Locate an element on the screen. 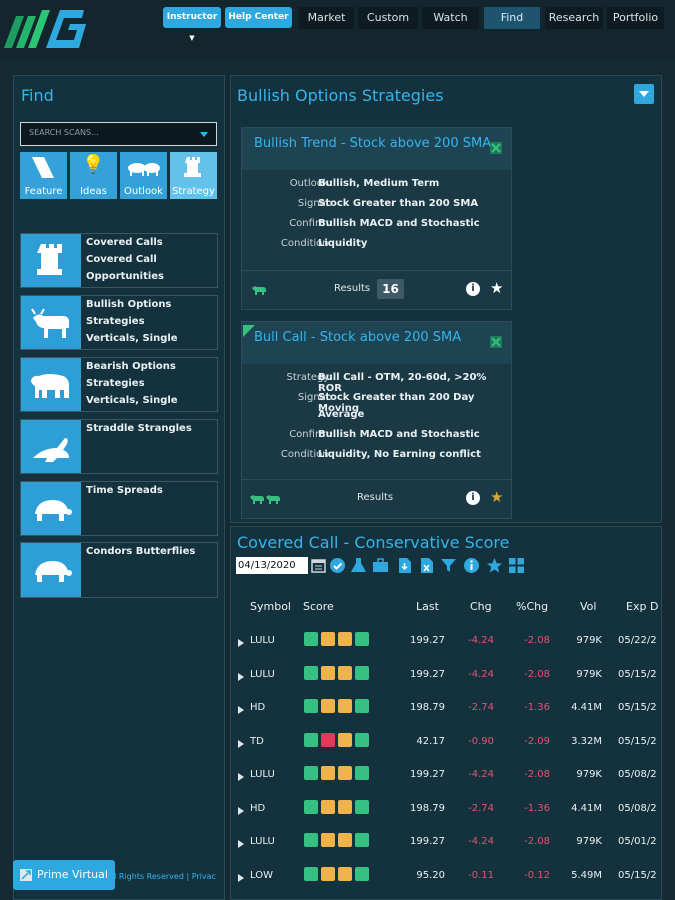 The width and height of the screenshot is (675, 900). table-row: LULU 199.27 -4.24 -2.08 979K 05/15/2 is located at coordinates (446, 677).